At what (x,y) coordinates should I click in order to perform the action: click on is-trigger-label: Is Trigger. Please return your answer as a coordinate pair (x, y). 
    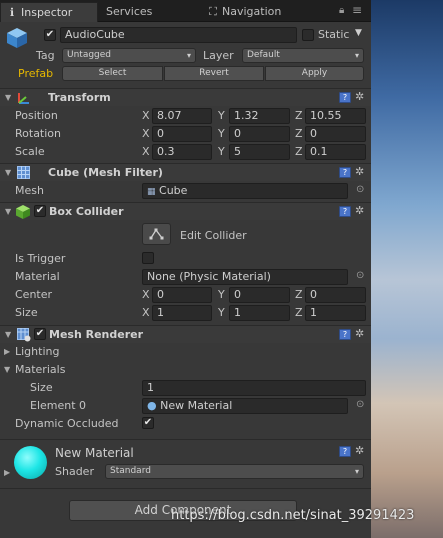
    Looking at the image, I should click on (40, 258).